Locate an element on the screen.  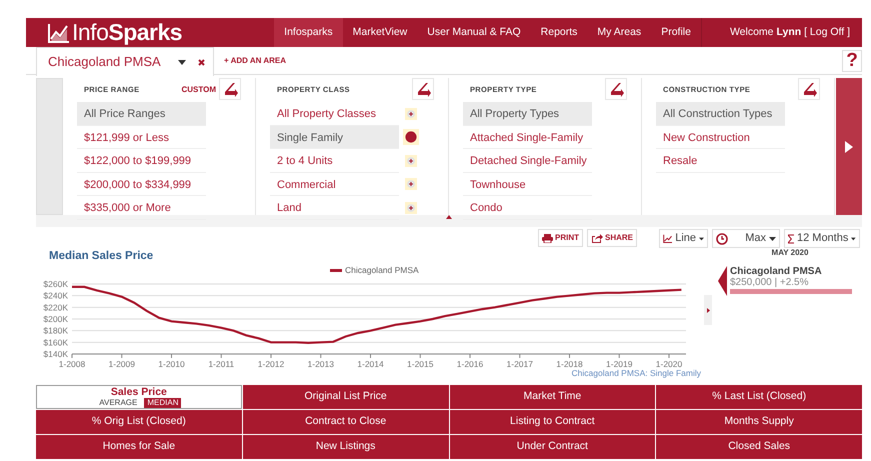
range-dropdown: Max is located at coordinates (746, 238).